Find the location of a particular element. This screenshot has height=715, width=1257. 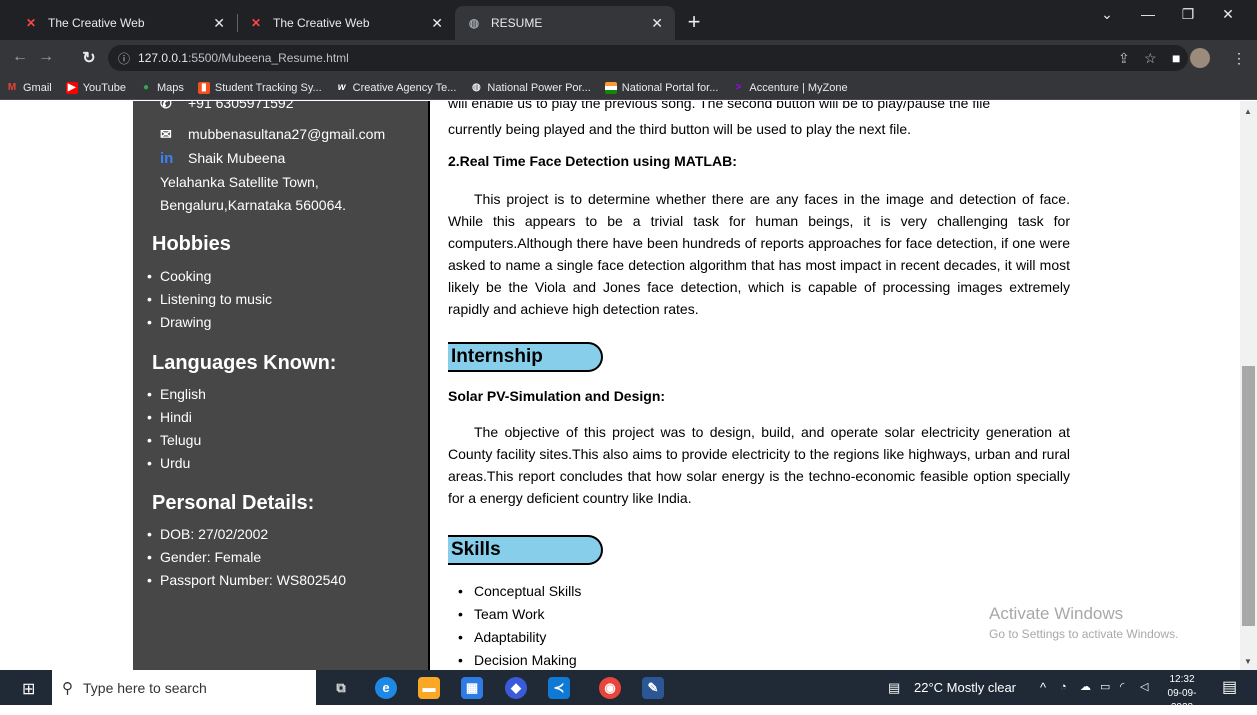

search-placeholder: Type here to search is located at coordinates (145, 687).